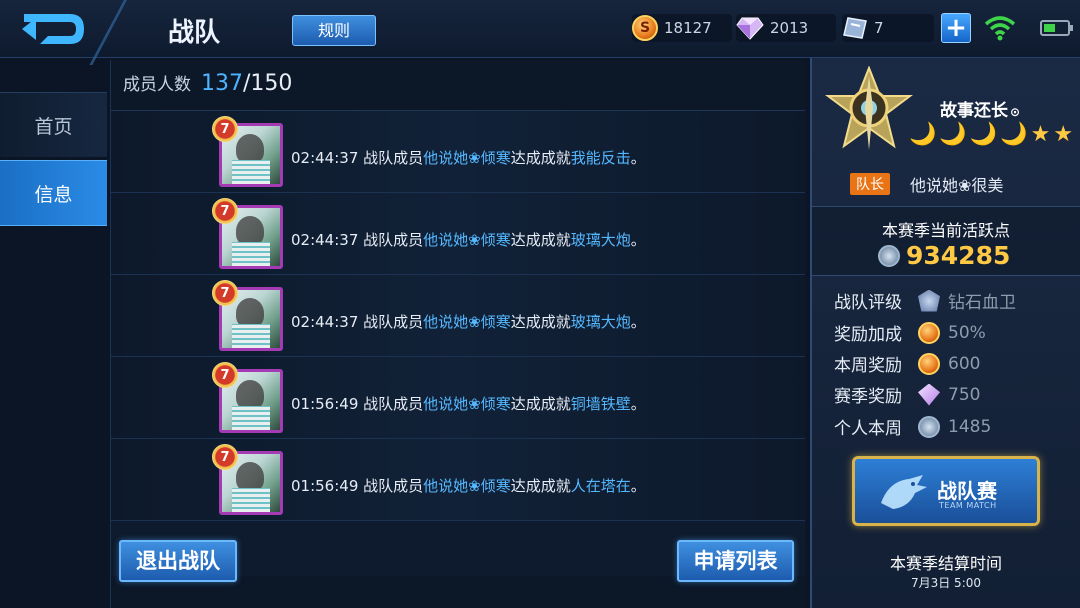 The width and height of the screenshot is (1080, 608). I want to click on stat-team-rating: 战队评级 钻石血卫, so click(925, 300).